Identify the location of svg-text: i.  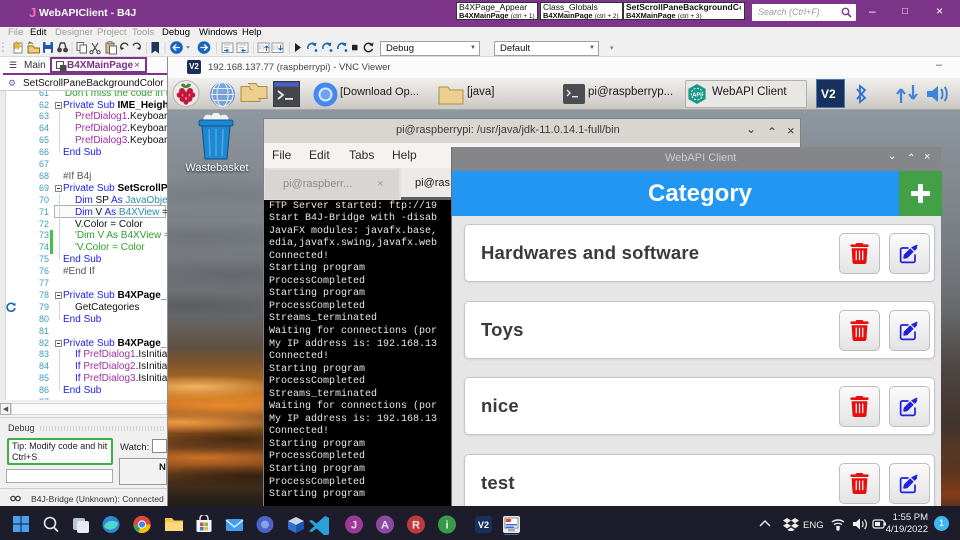
(446, 526).